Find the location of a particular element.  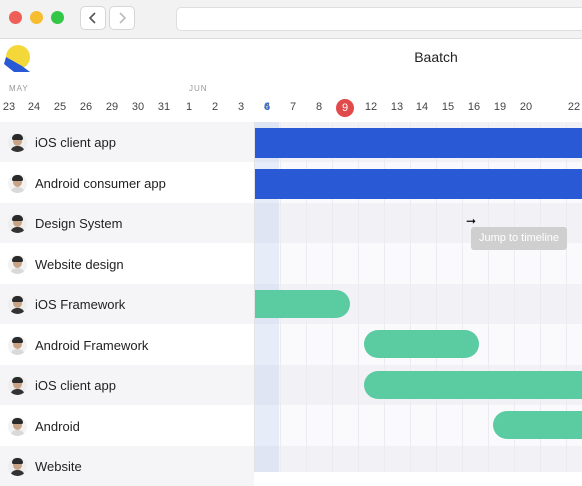

hand-cursor-icon: ➞ is located at coordinates (471, 221).